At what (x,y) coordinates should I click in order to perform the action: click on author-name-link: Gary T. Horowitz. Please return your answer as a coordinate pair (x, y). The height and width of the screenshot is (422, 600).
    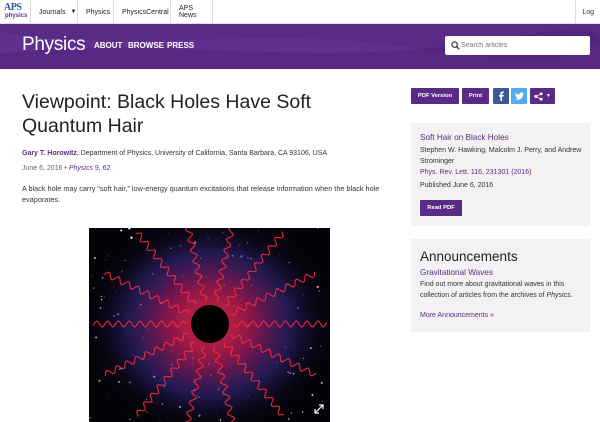
    Looking at the image, I should click on (49, 153).